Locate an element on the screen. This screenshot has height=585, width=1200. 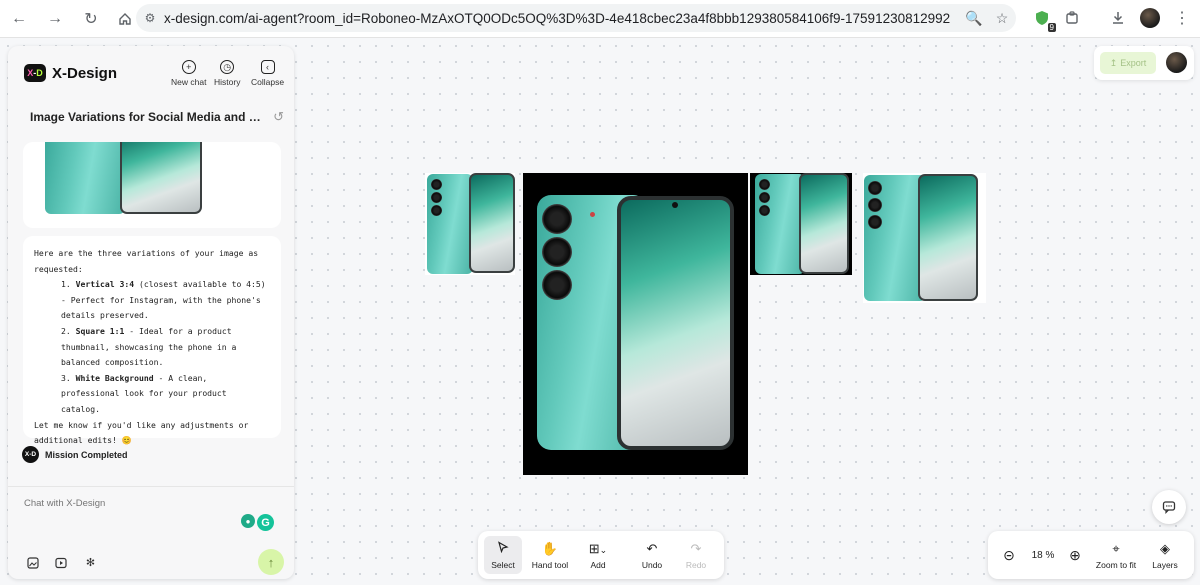
site-settings-icon: ⚙ is located at coordinates (150, 18).